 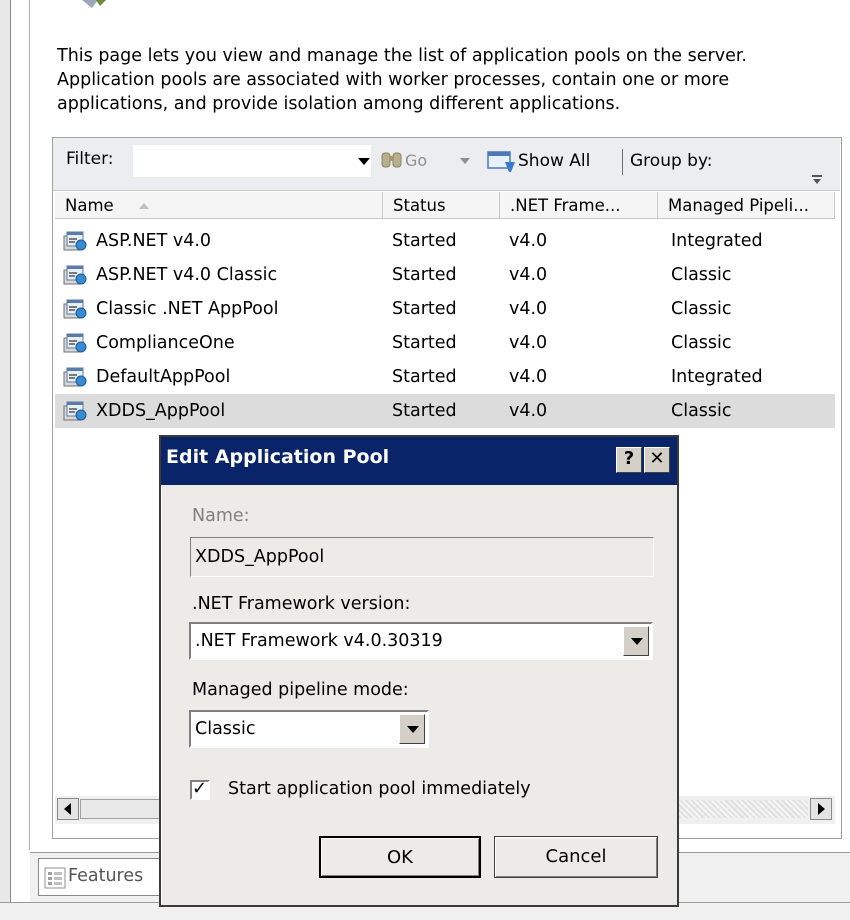 I want to click on framework-version-value: .NET Framework v4.0.30319, so click(x=319, y=641).